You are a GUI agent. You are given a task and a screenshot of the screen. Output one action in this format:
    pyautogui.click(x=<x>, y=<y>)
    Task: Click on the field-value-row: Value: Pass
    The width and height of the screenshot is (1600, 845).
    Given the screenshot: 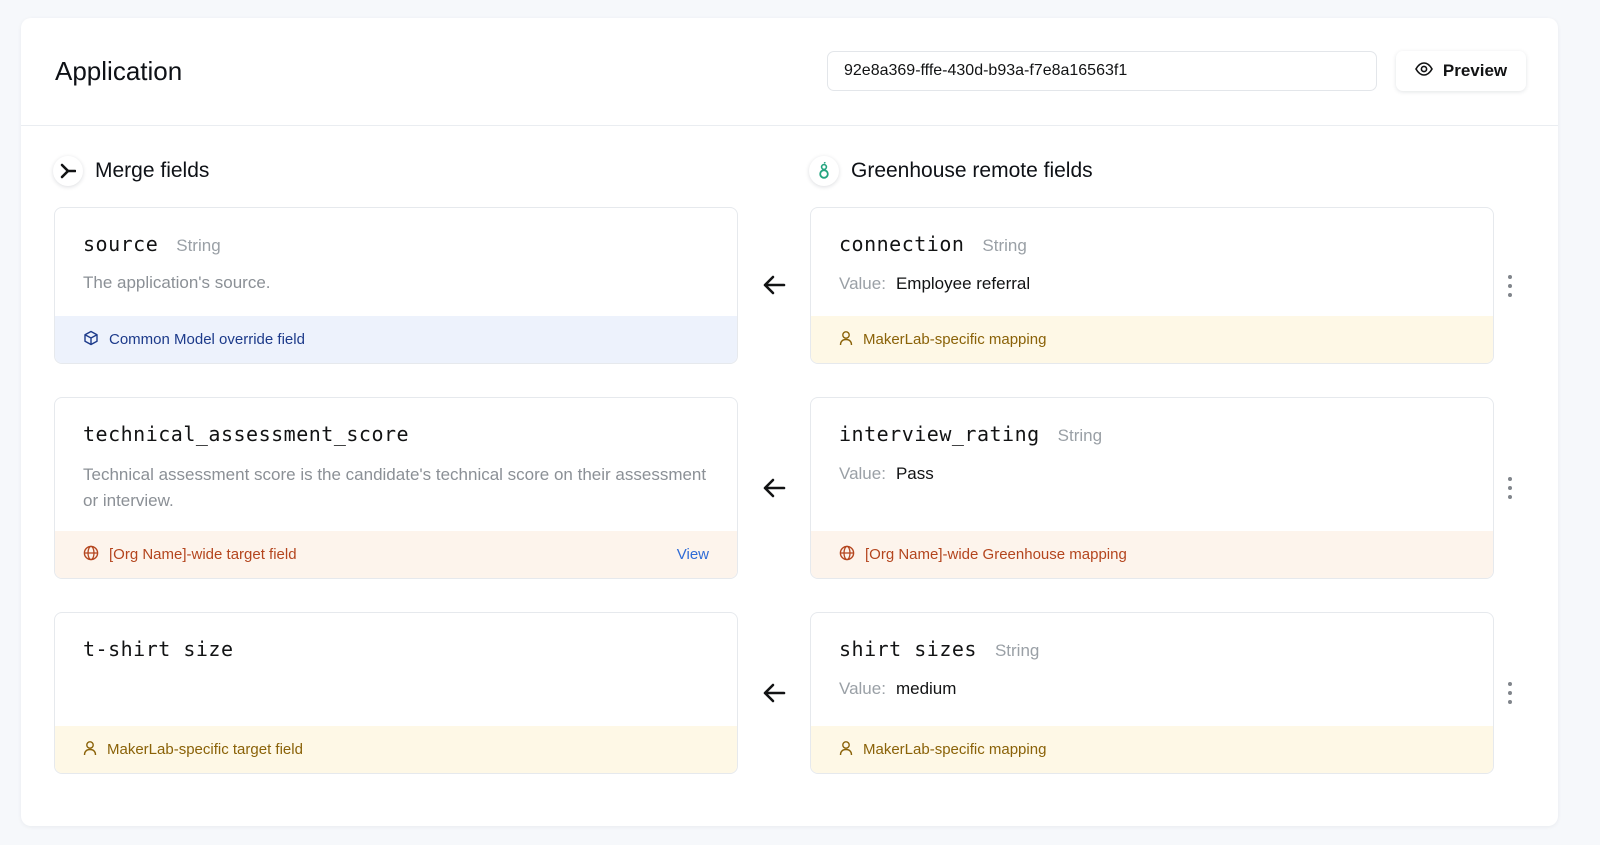 What is the action you would take?
    pyautogui.click(x=1152, y=474)
    